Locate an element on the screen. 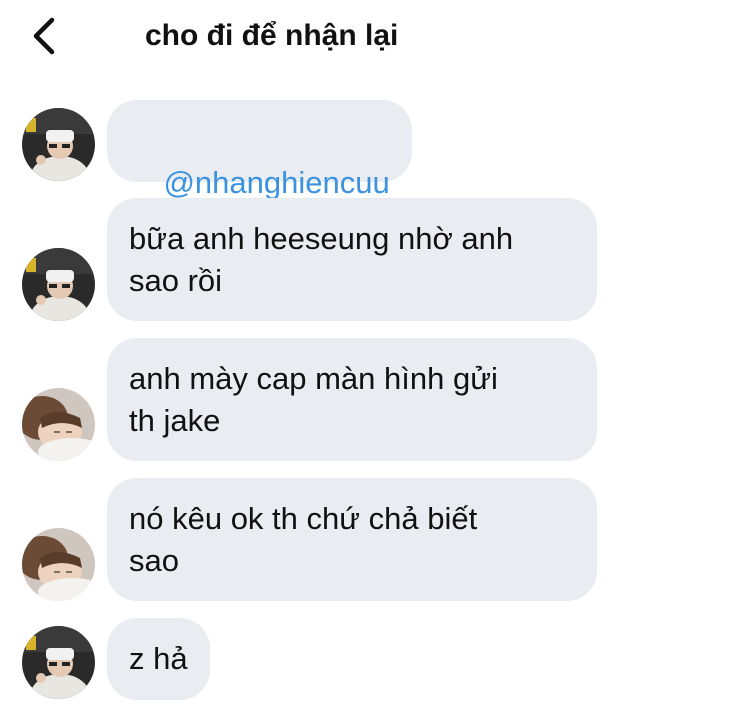 This screenshot has height=707, width=749. message-bubble: bữa anh heeseung nhờ anh sao rồi is located at coordinates (352, 259).